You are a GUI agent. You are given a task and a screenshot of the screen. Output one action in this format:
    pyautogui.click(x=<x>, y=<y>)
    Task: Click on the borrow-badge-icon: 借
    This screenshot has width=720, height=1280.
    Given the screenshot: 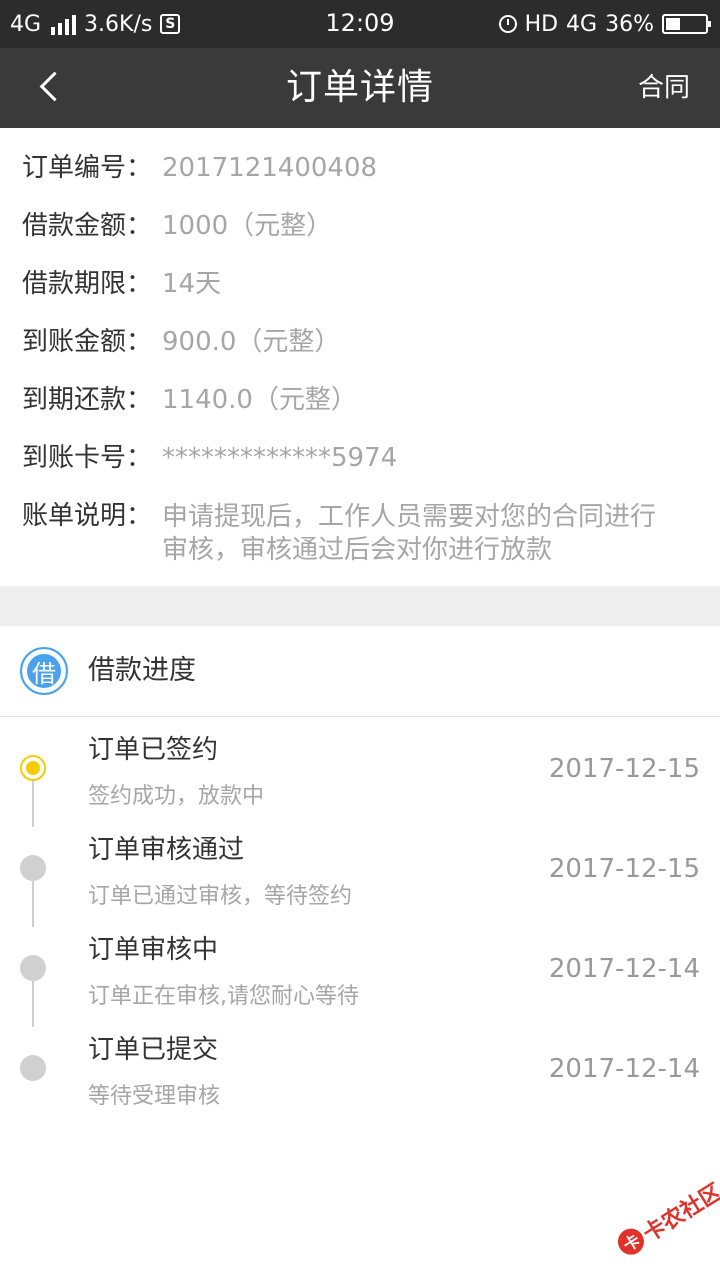 What is the action you would take?
    pyautogui.click(x=44, y=671)
    